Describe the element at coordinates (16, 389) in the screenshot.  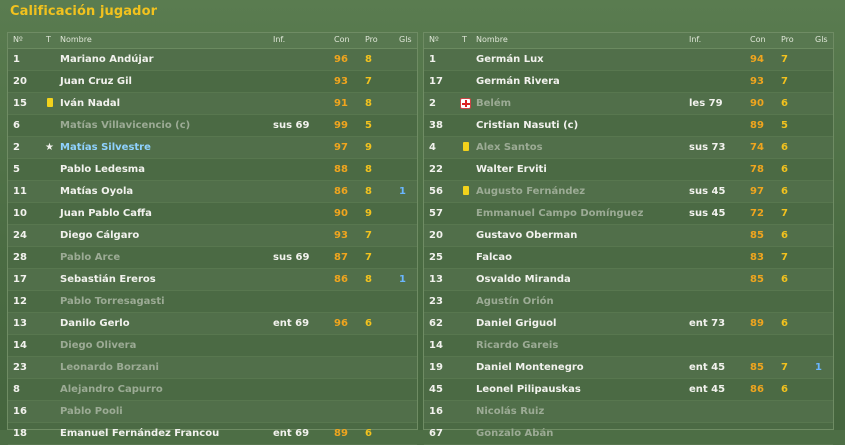
I see `player-number: 8` at that location.